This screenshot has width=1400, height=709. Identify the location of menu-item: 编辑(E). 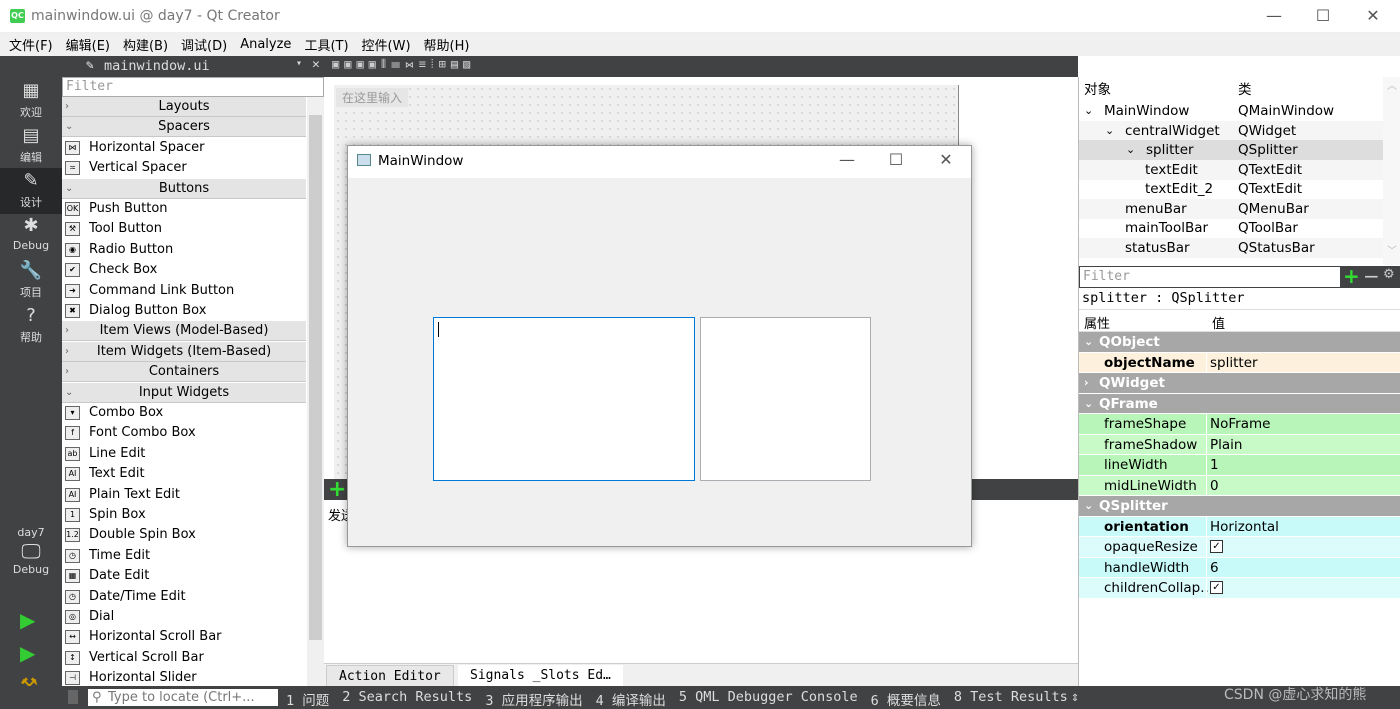
(88, 44).